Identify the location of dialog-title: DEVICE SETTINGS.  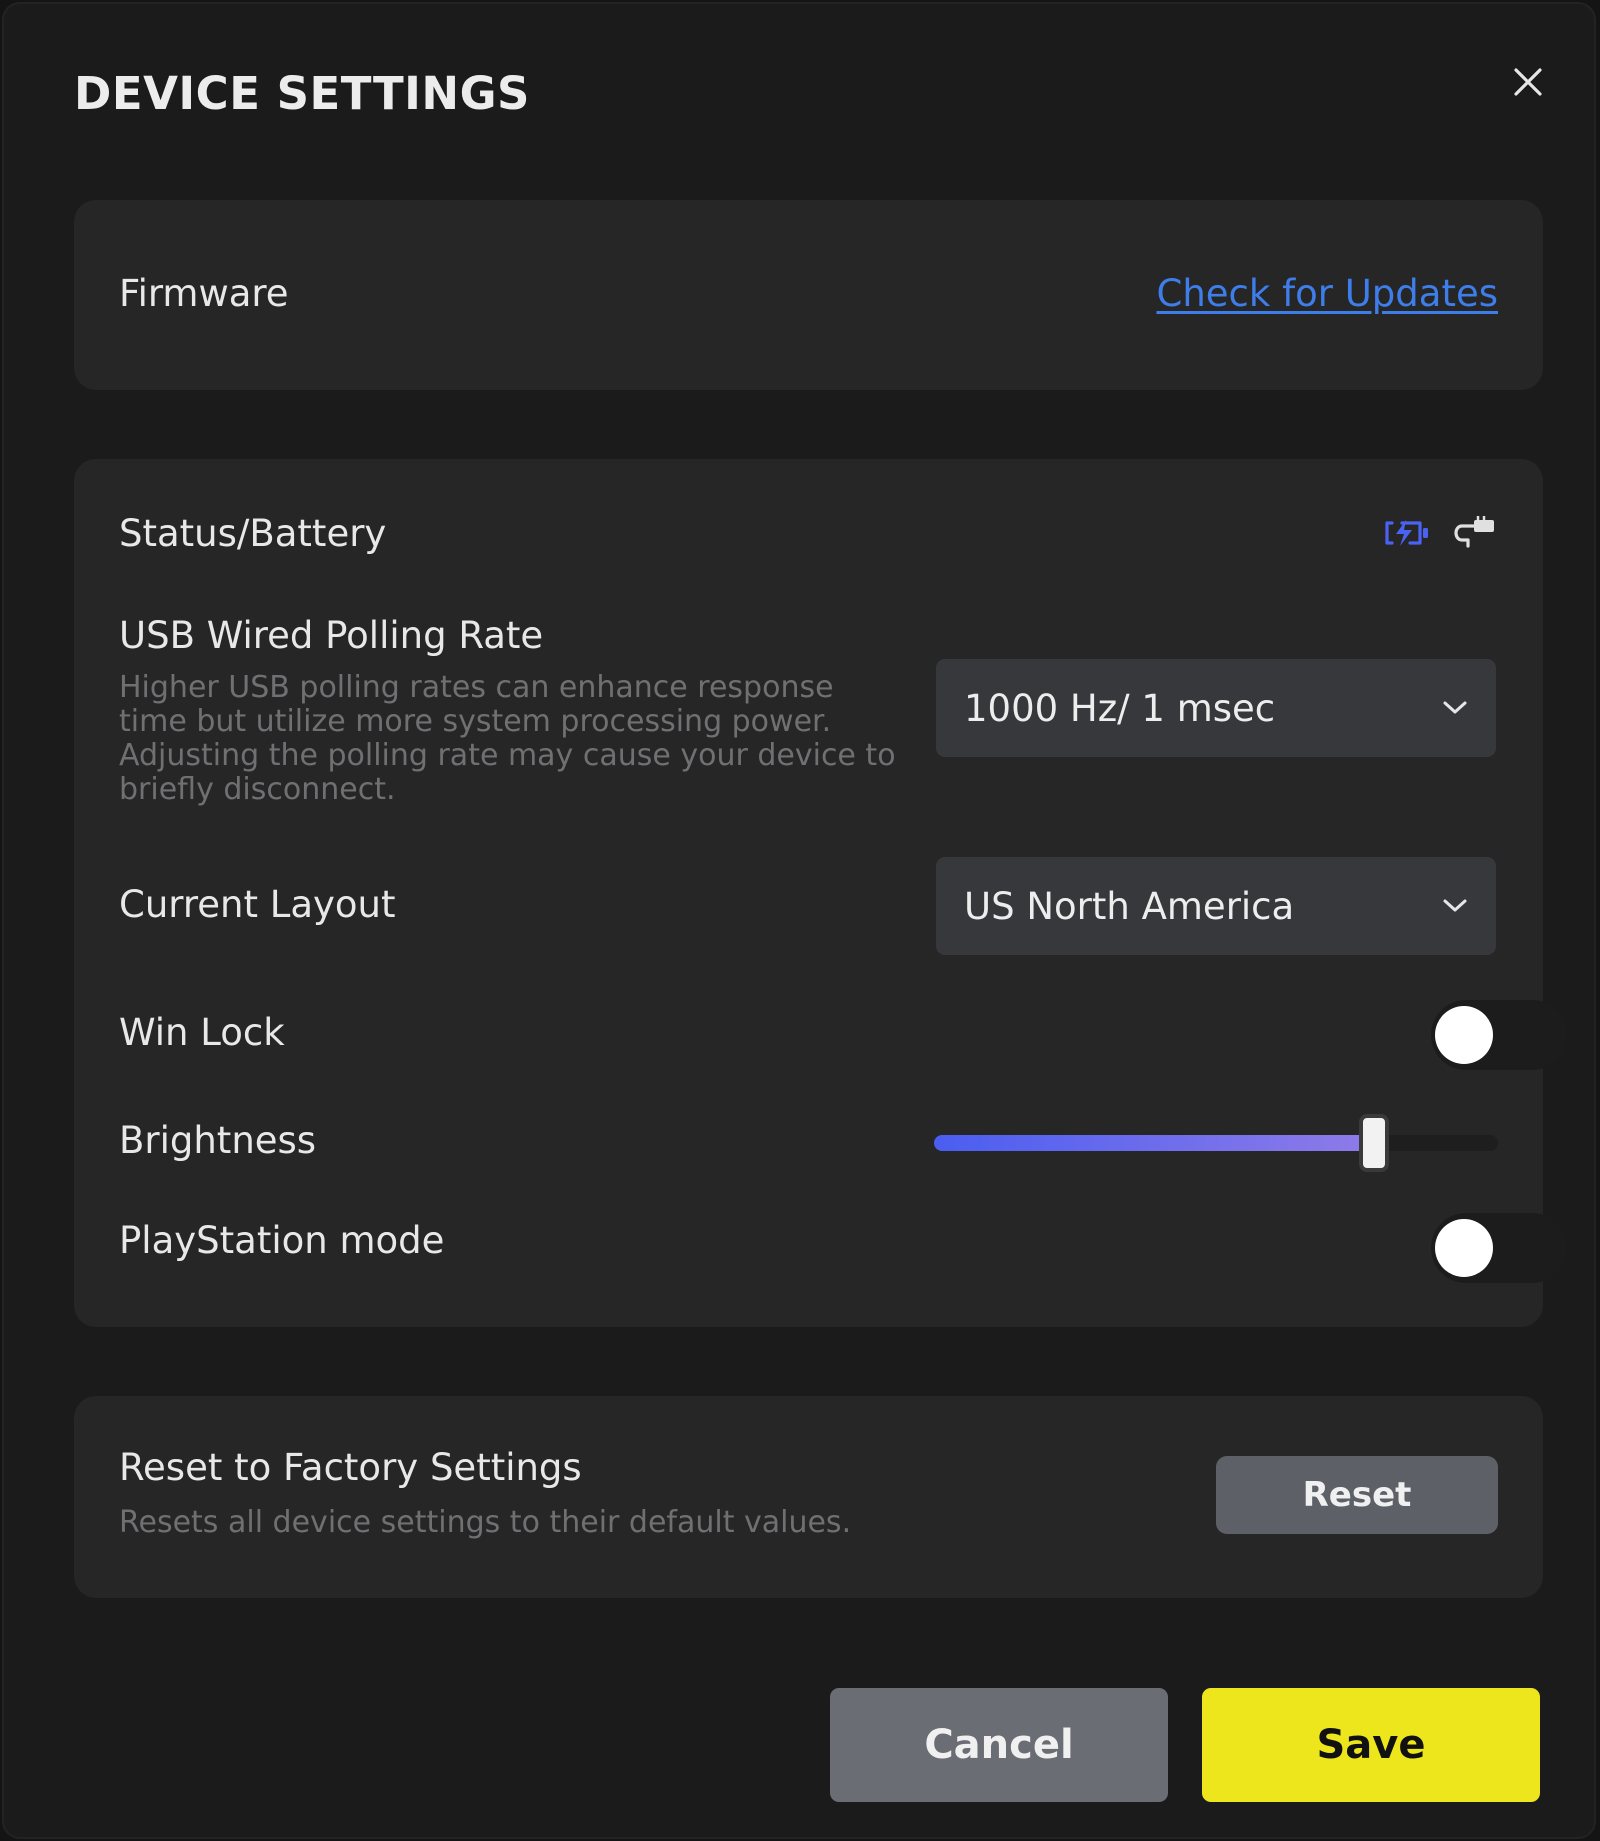
(302, 93).